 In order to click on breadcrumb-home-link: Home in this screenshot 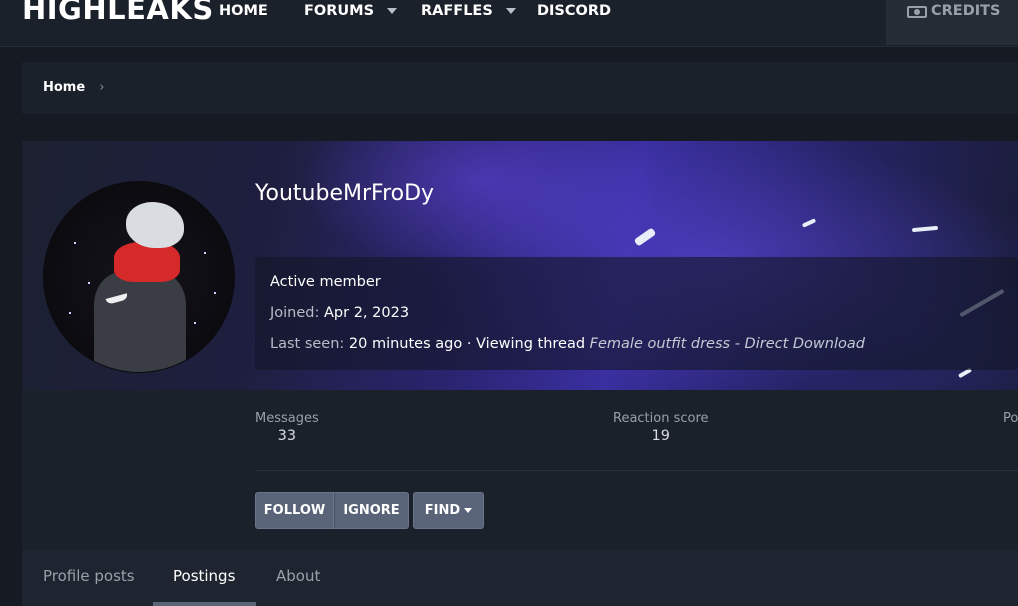, I will do `click(64, 87)`.